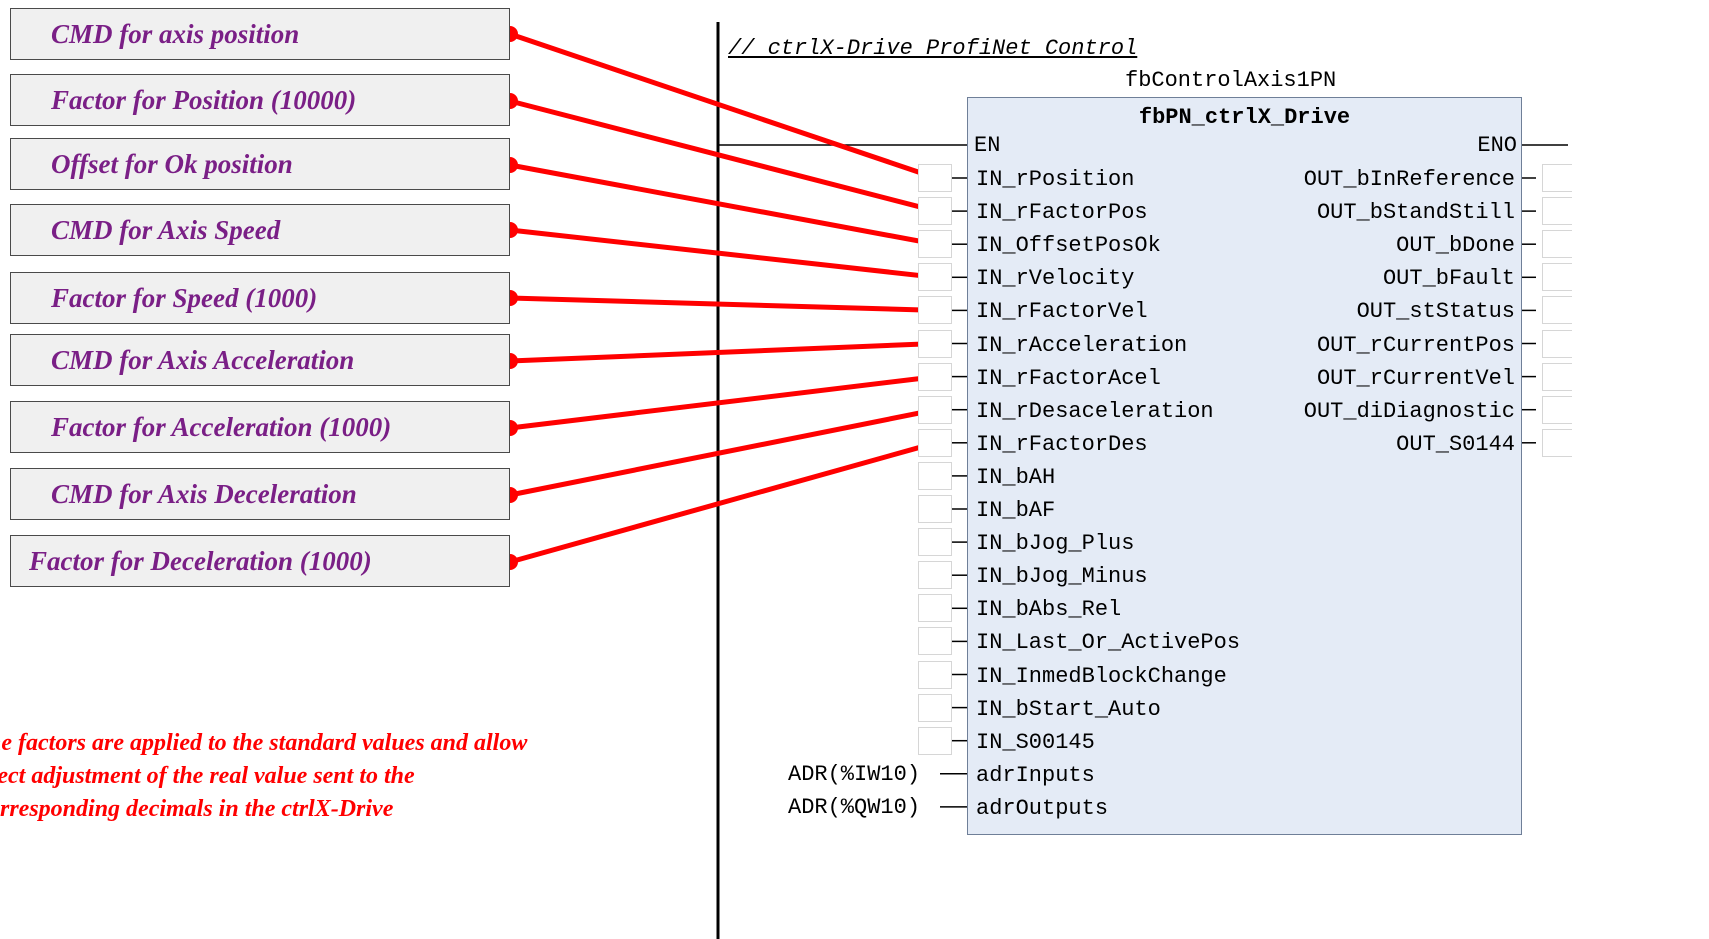 Image resolution: width=1709 pixels, height=939 pixels. Describe the element at coordinates (1448, 279) in the screenshot. I see `output-pin-OUT_bFault: OUT_bFault` at that location.